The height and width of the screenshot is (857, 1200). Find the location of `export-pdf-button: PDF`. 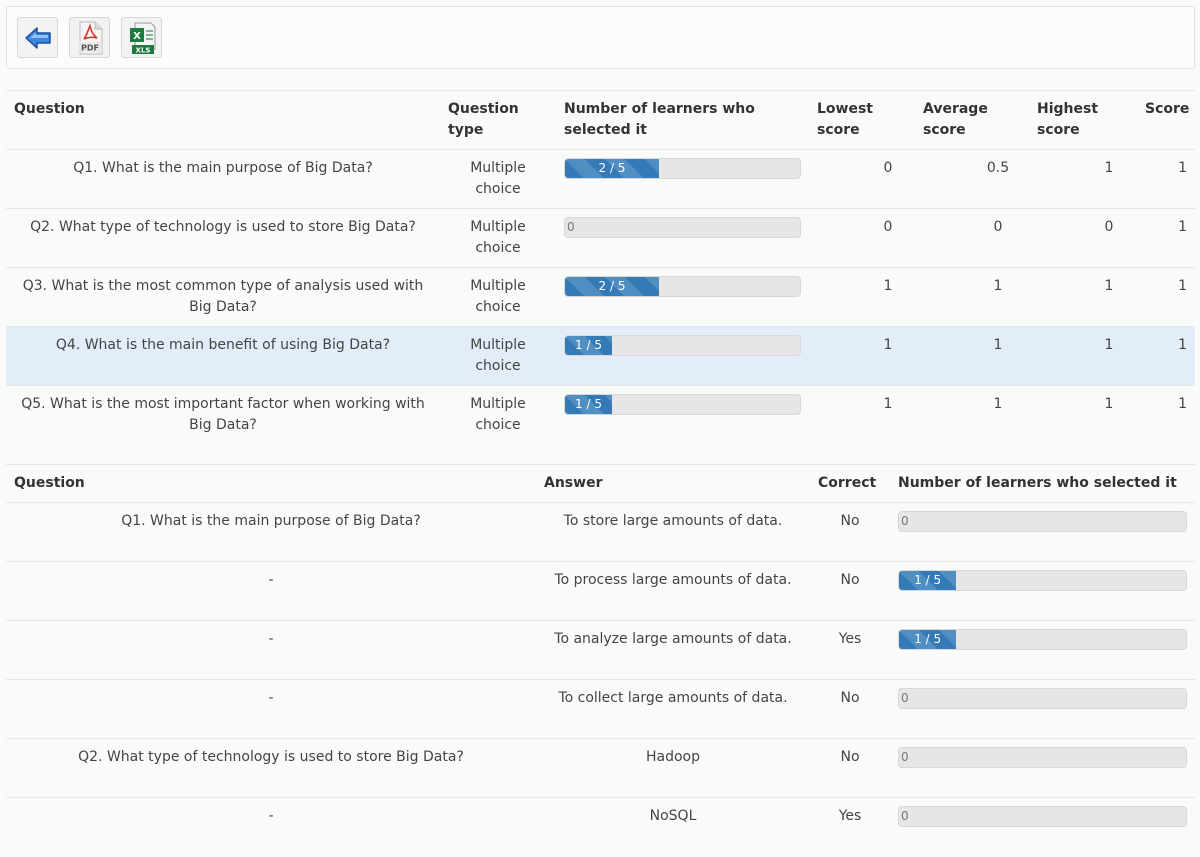

export-pdf-button: PDF is located at coordinates (89, 37).